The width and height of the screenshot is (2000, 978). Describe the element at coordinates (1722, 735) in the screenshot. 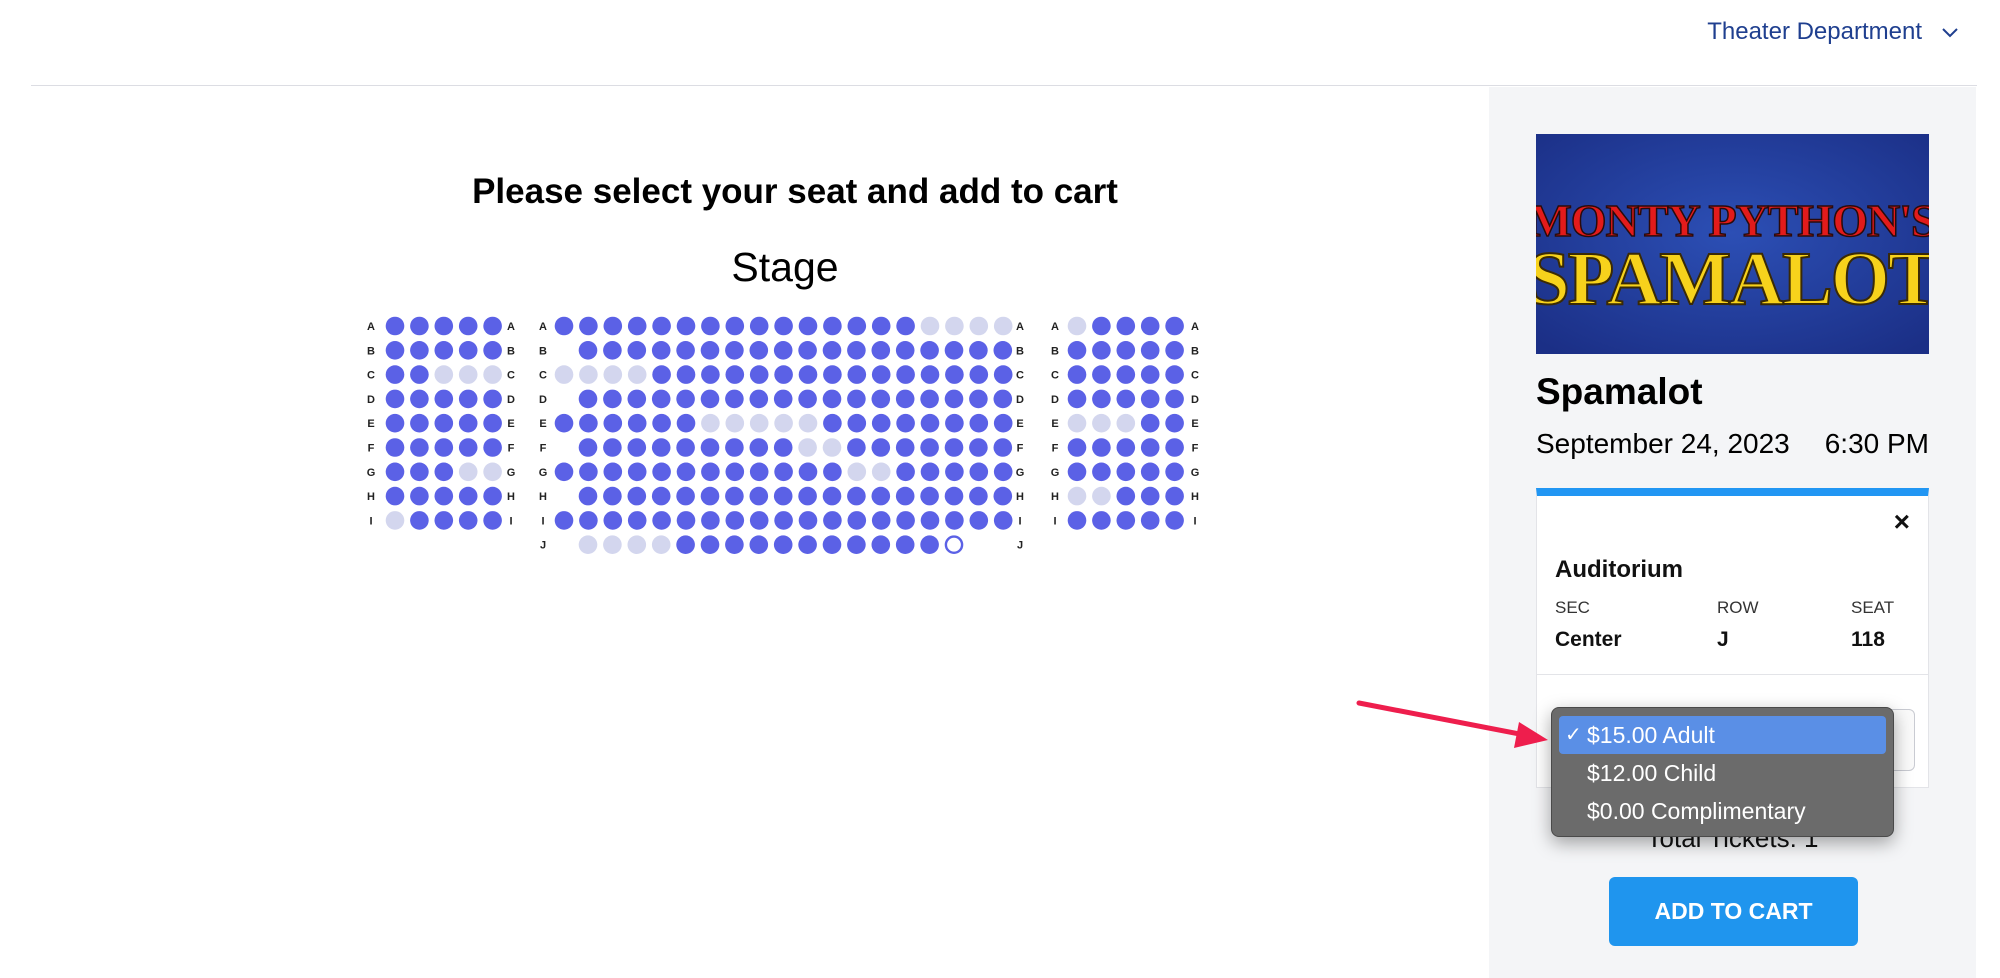

I see `price-option-adult: ✓ $15.00 Adult` at that location.